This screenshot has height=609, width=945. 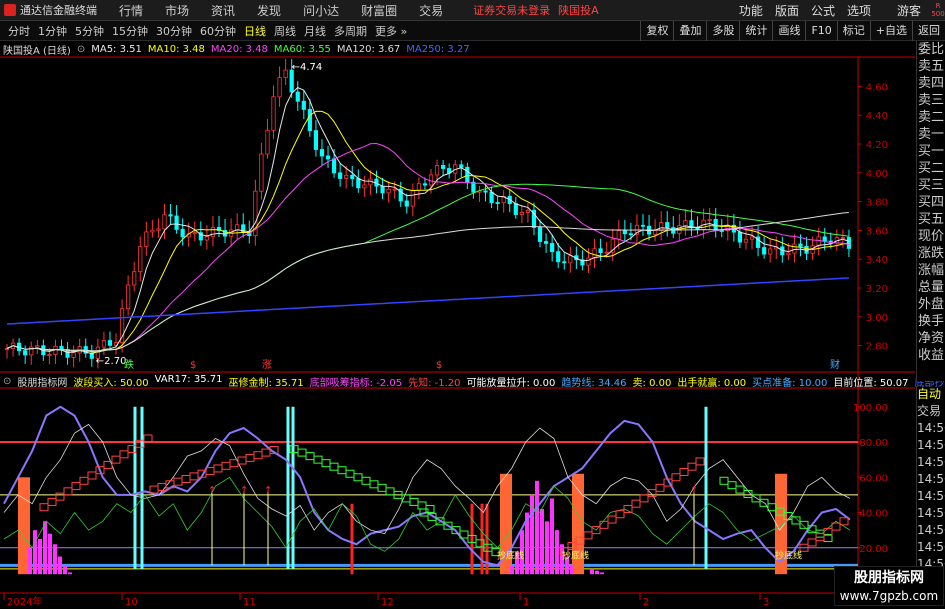 I want to click on price-tick: 3.80, so click(x=877, y=203).